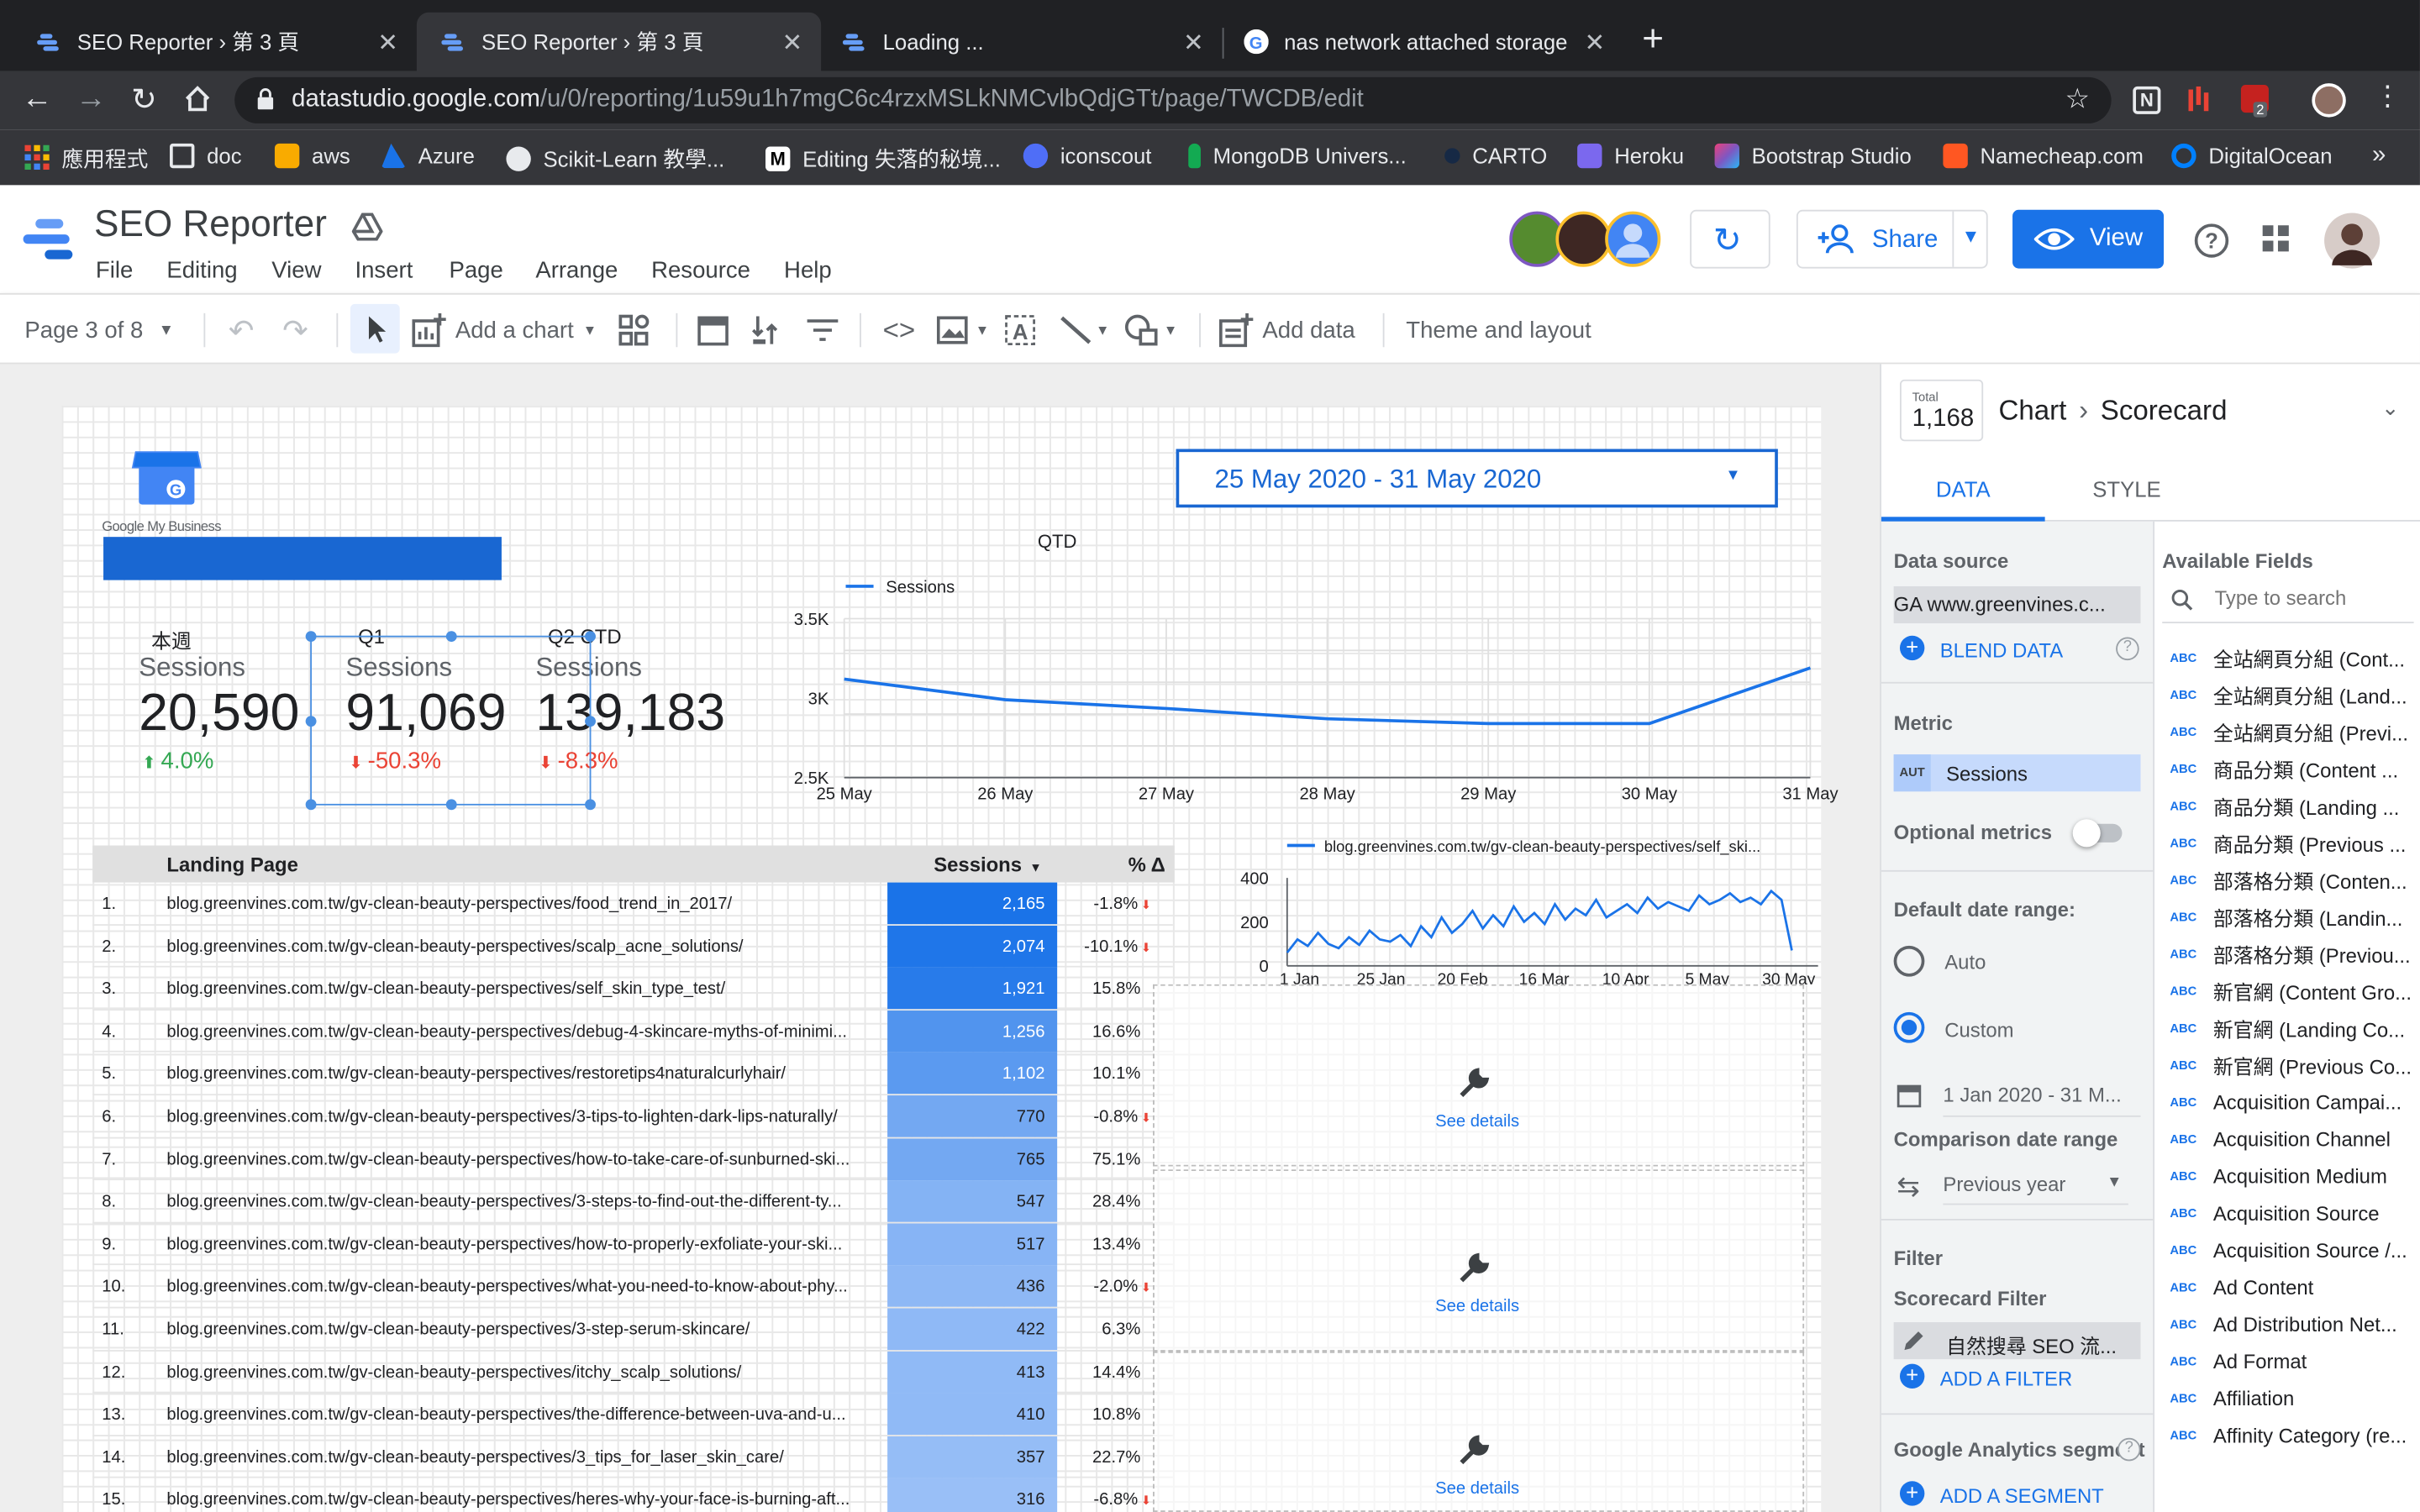  I want to click on tab-style: STYLE, so click(2127, 489).